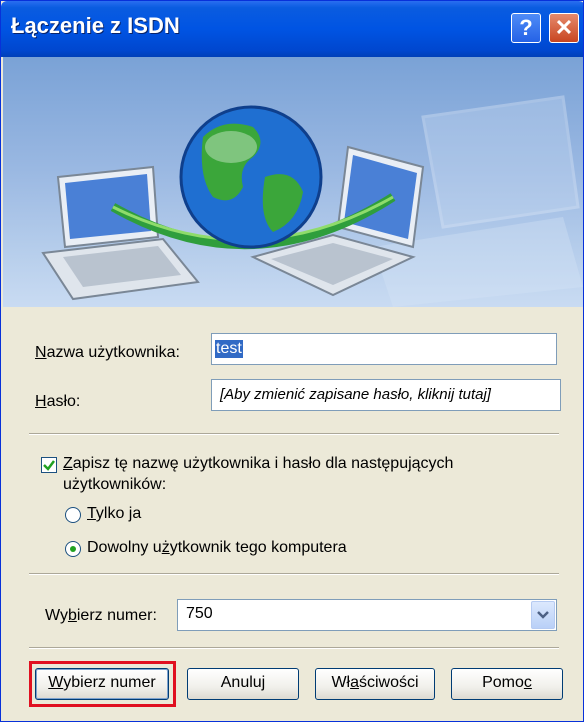 The image size is (586, 724). What do you see at coordinates (384, 349) in the screenshot?
I see `username-field: test` at bounding box center [384, 349].